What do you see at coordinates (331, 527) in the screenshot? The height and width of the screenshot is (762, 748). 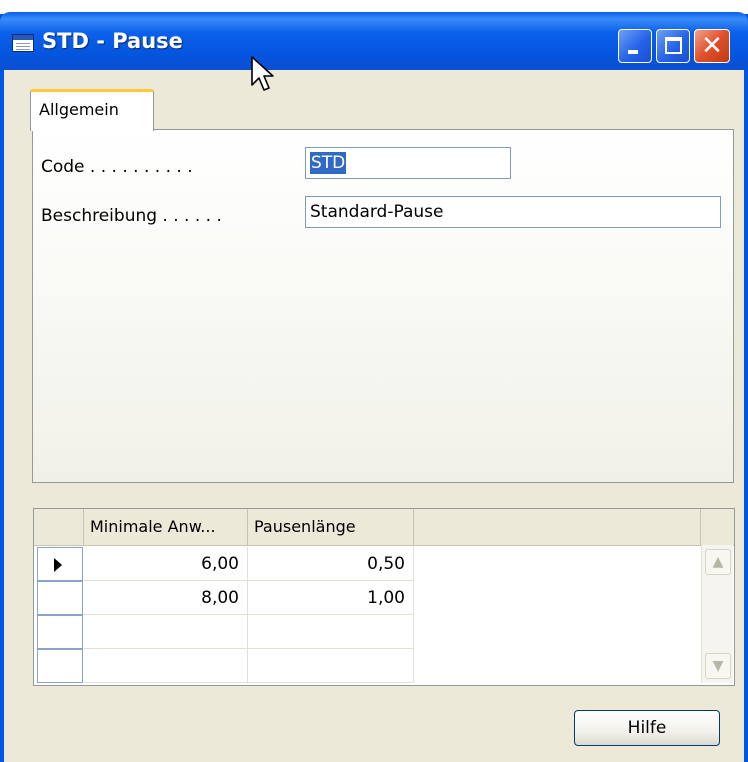 I see `column-header-pausenlaenge: Pausenlänge` at bounding box center [331, 527].